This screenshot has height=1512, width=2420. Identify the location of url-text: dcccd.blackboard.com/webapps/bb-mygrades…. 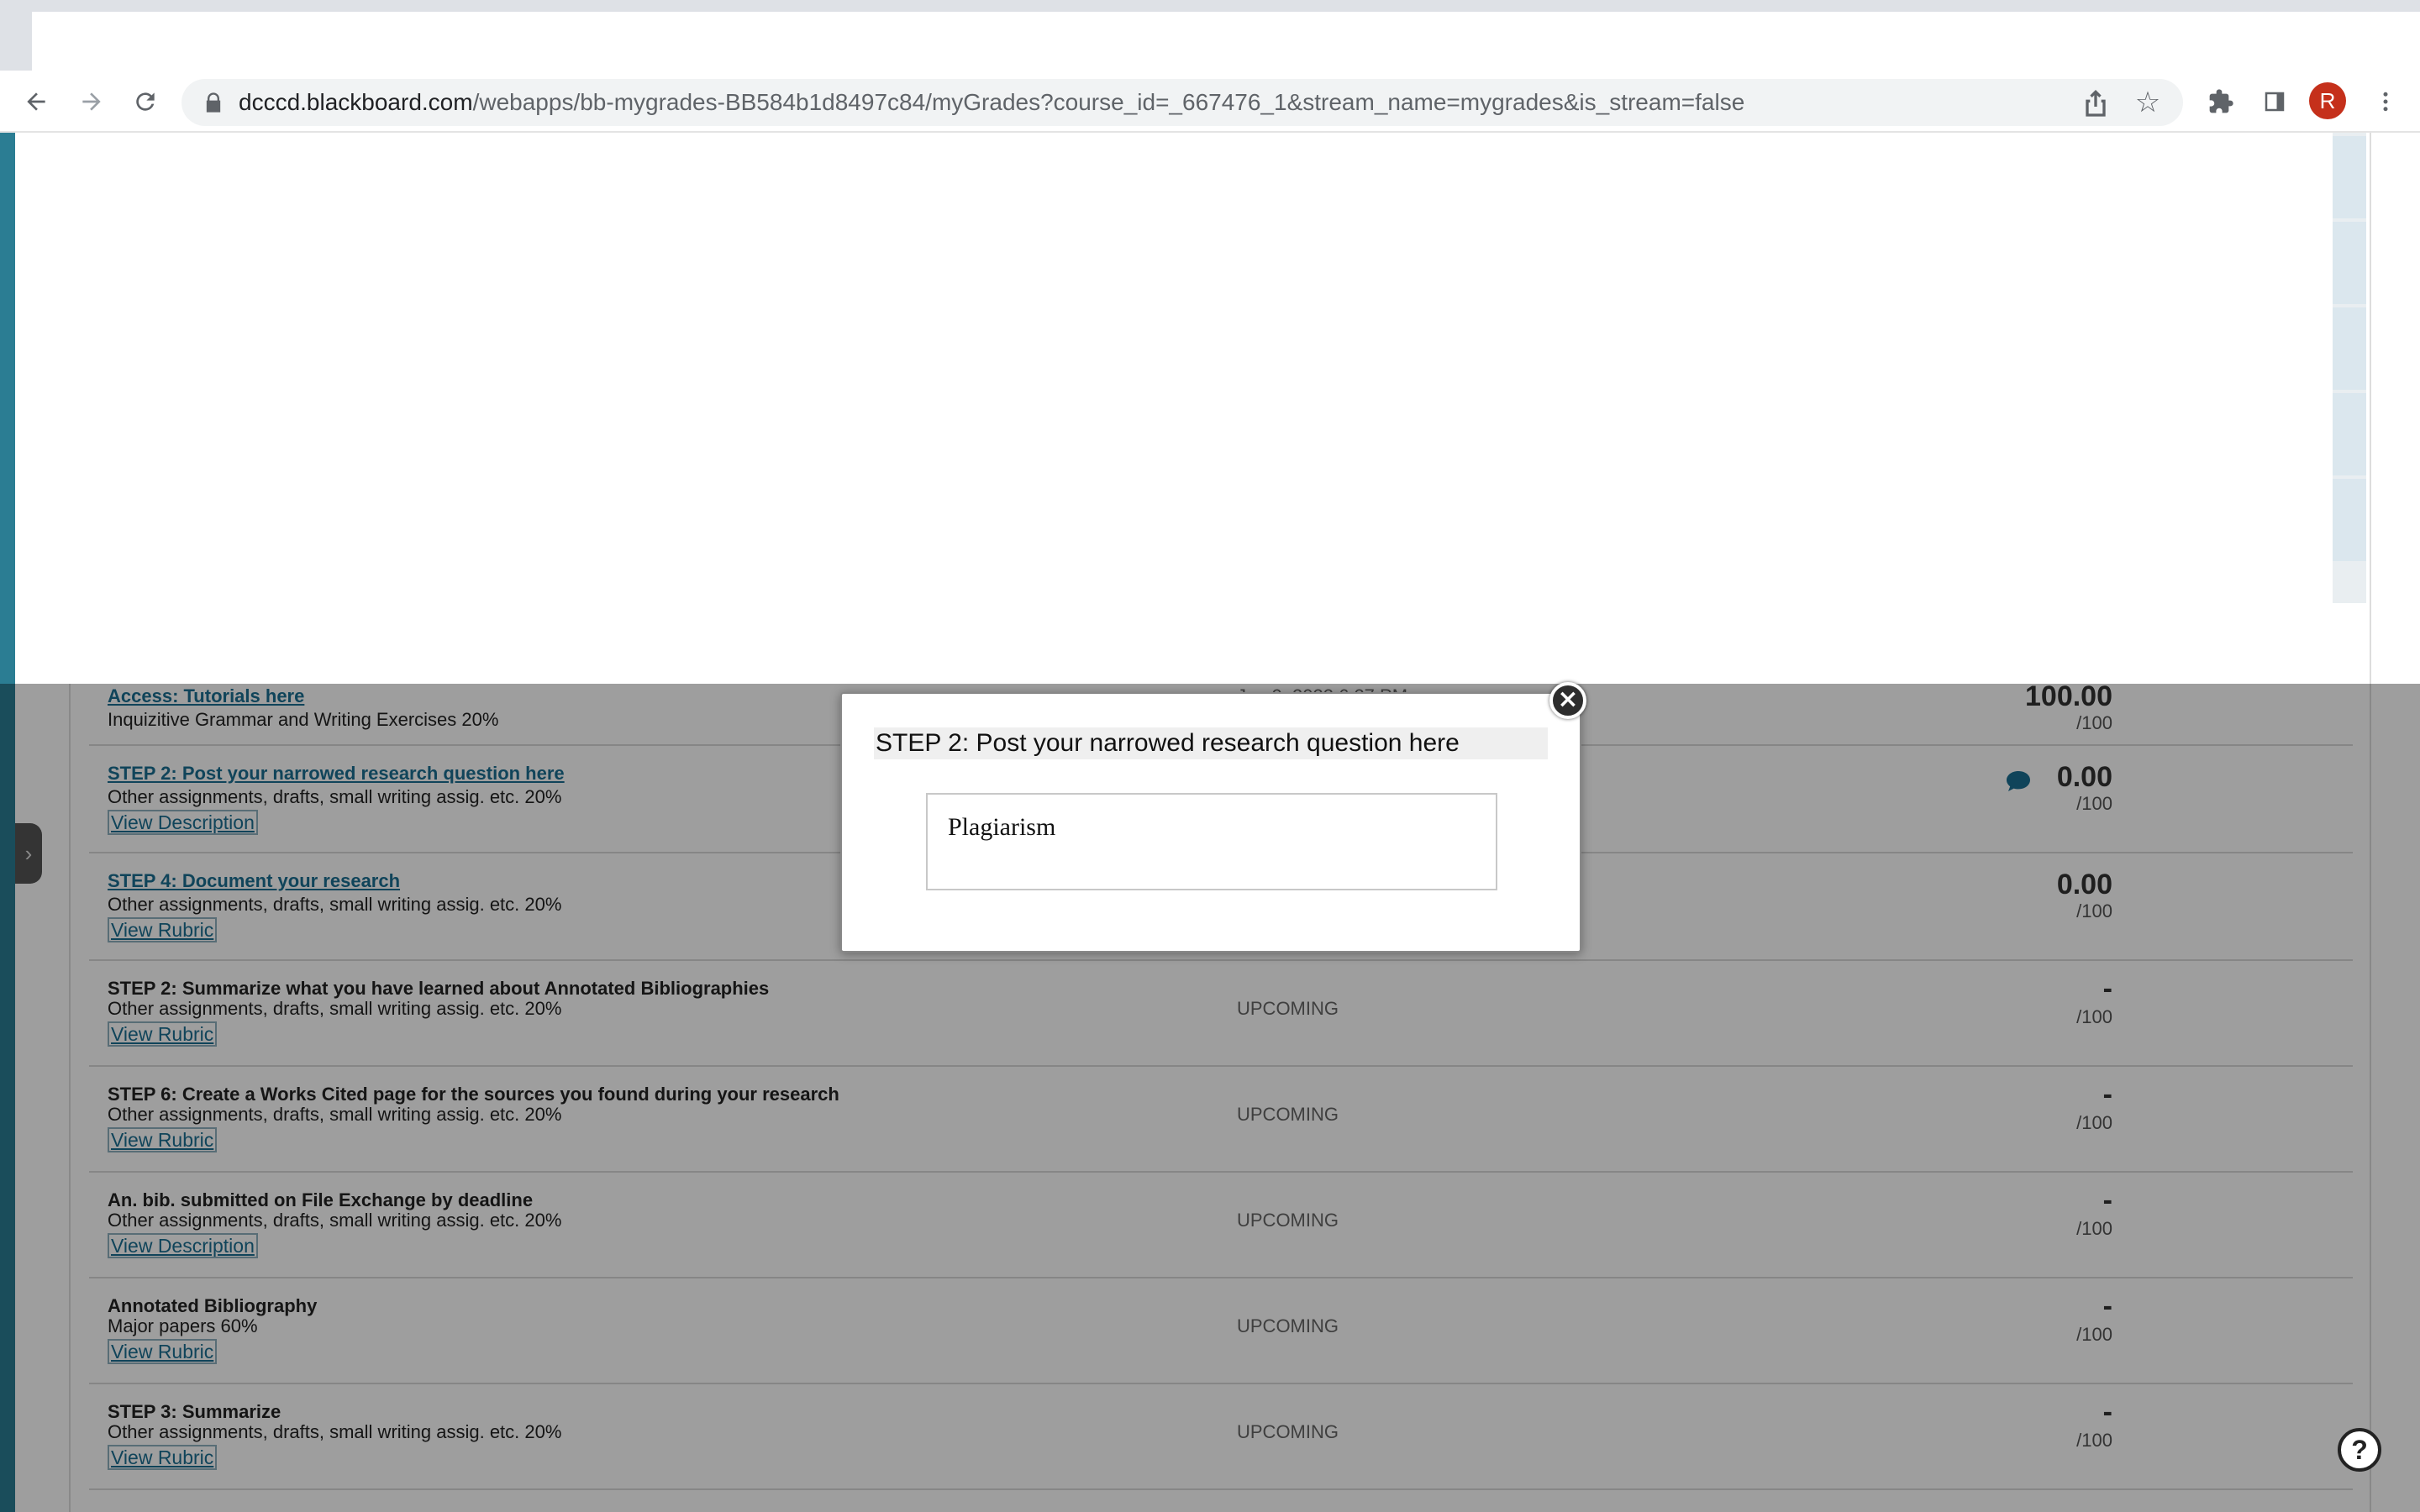
(992, 102).